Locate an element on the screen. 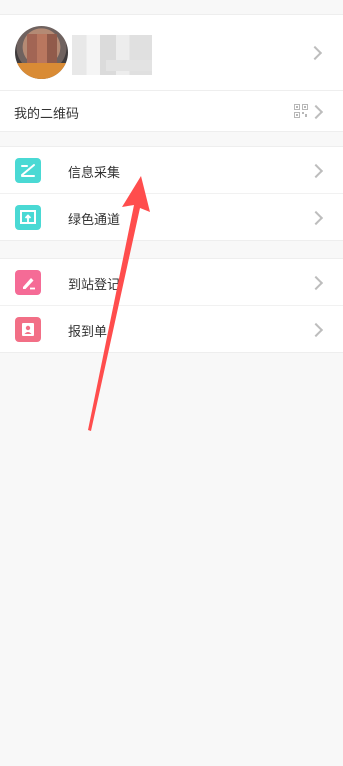  qr-code-icon is located at coordinates (301, 111).